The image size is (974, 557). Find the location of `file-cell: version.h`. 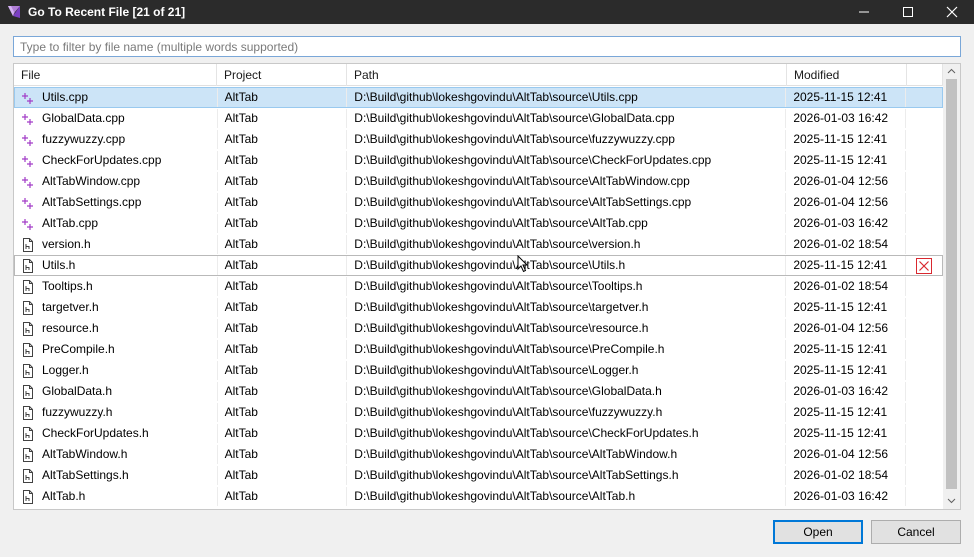

file-cell: version.h is located at coordinates (116, 244).